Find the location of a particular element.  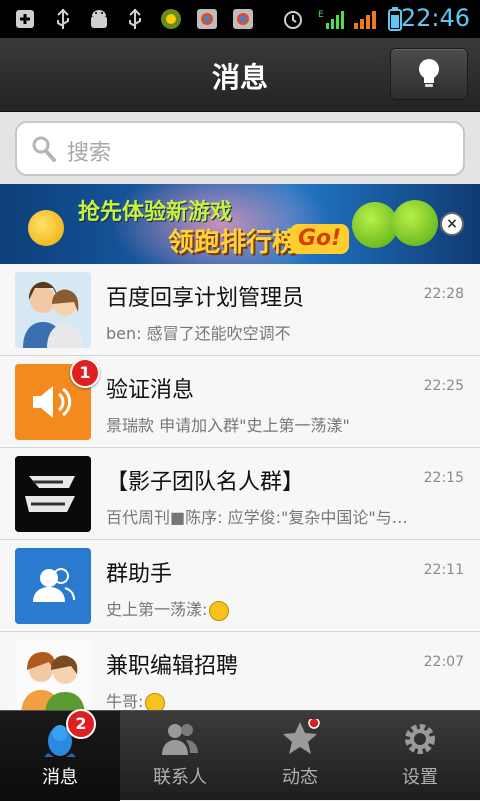

tab-label: 动态 is located at coordinates (300, 777).